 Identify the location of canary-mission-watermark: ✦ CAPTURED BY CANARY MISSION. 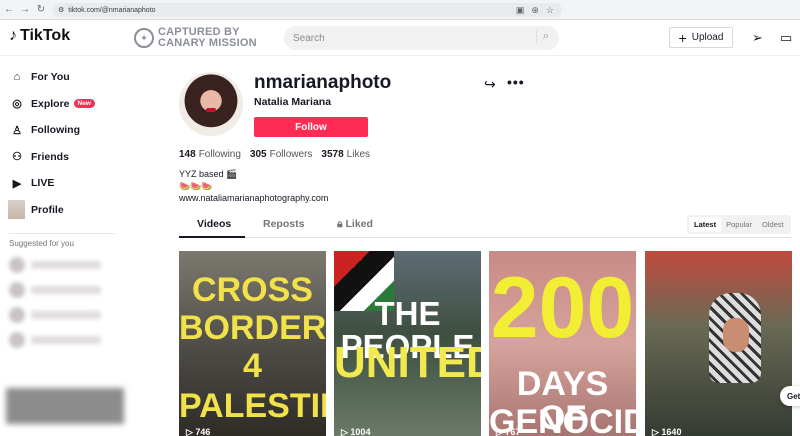
(195, 38).